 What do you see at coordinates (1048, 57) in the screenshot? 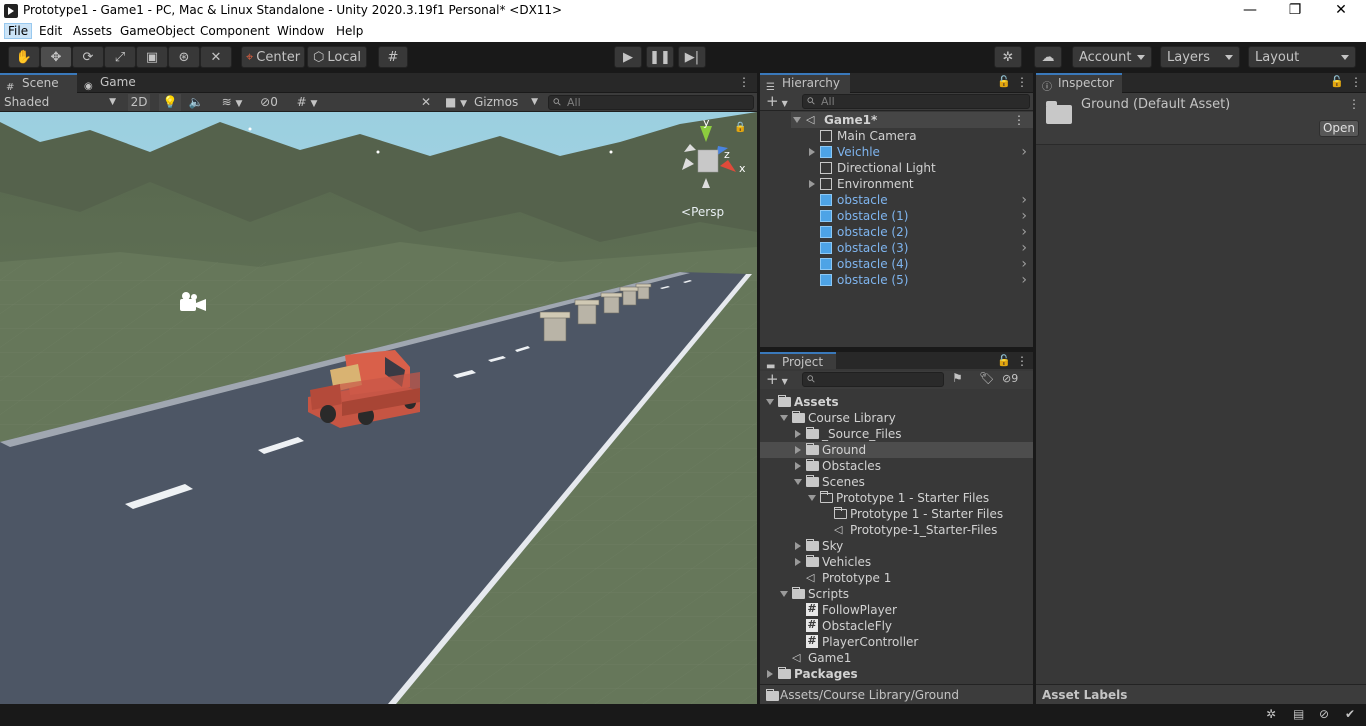
I see `cloud-button: ☁` at bounding box center [1048, 57].